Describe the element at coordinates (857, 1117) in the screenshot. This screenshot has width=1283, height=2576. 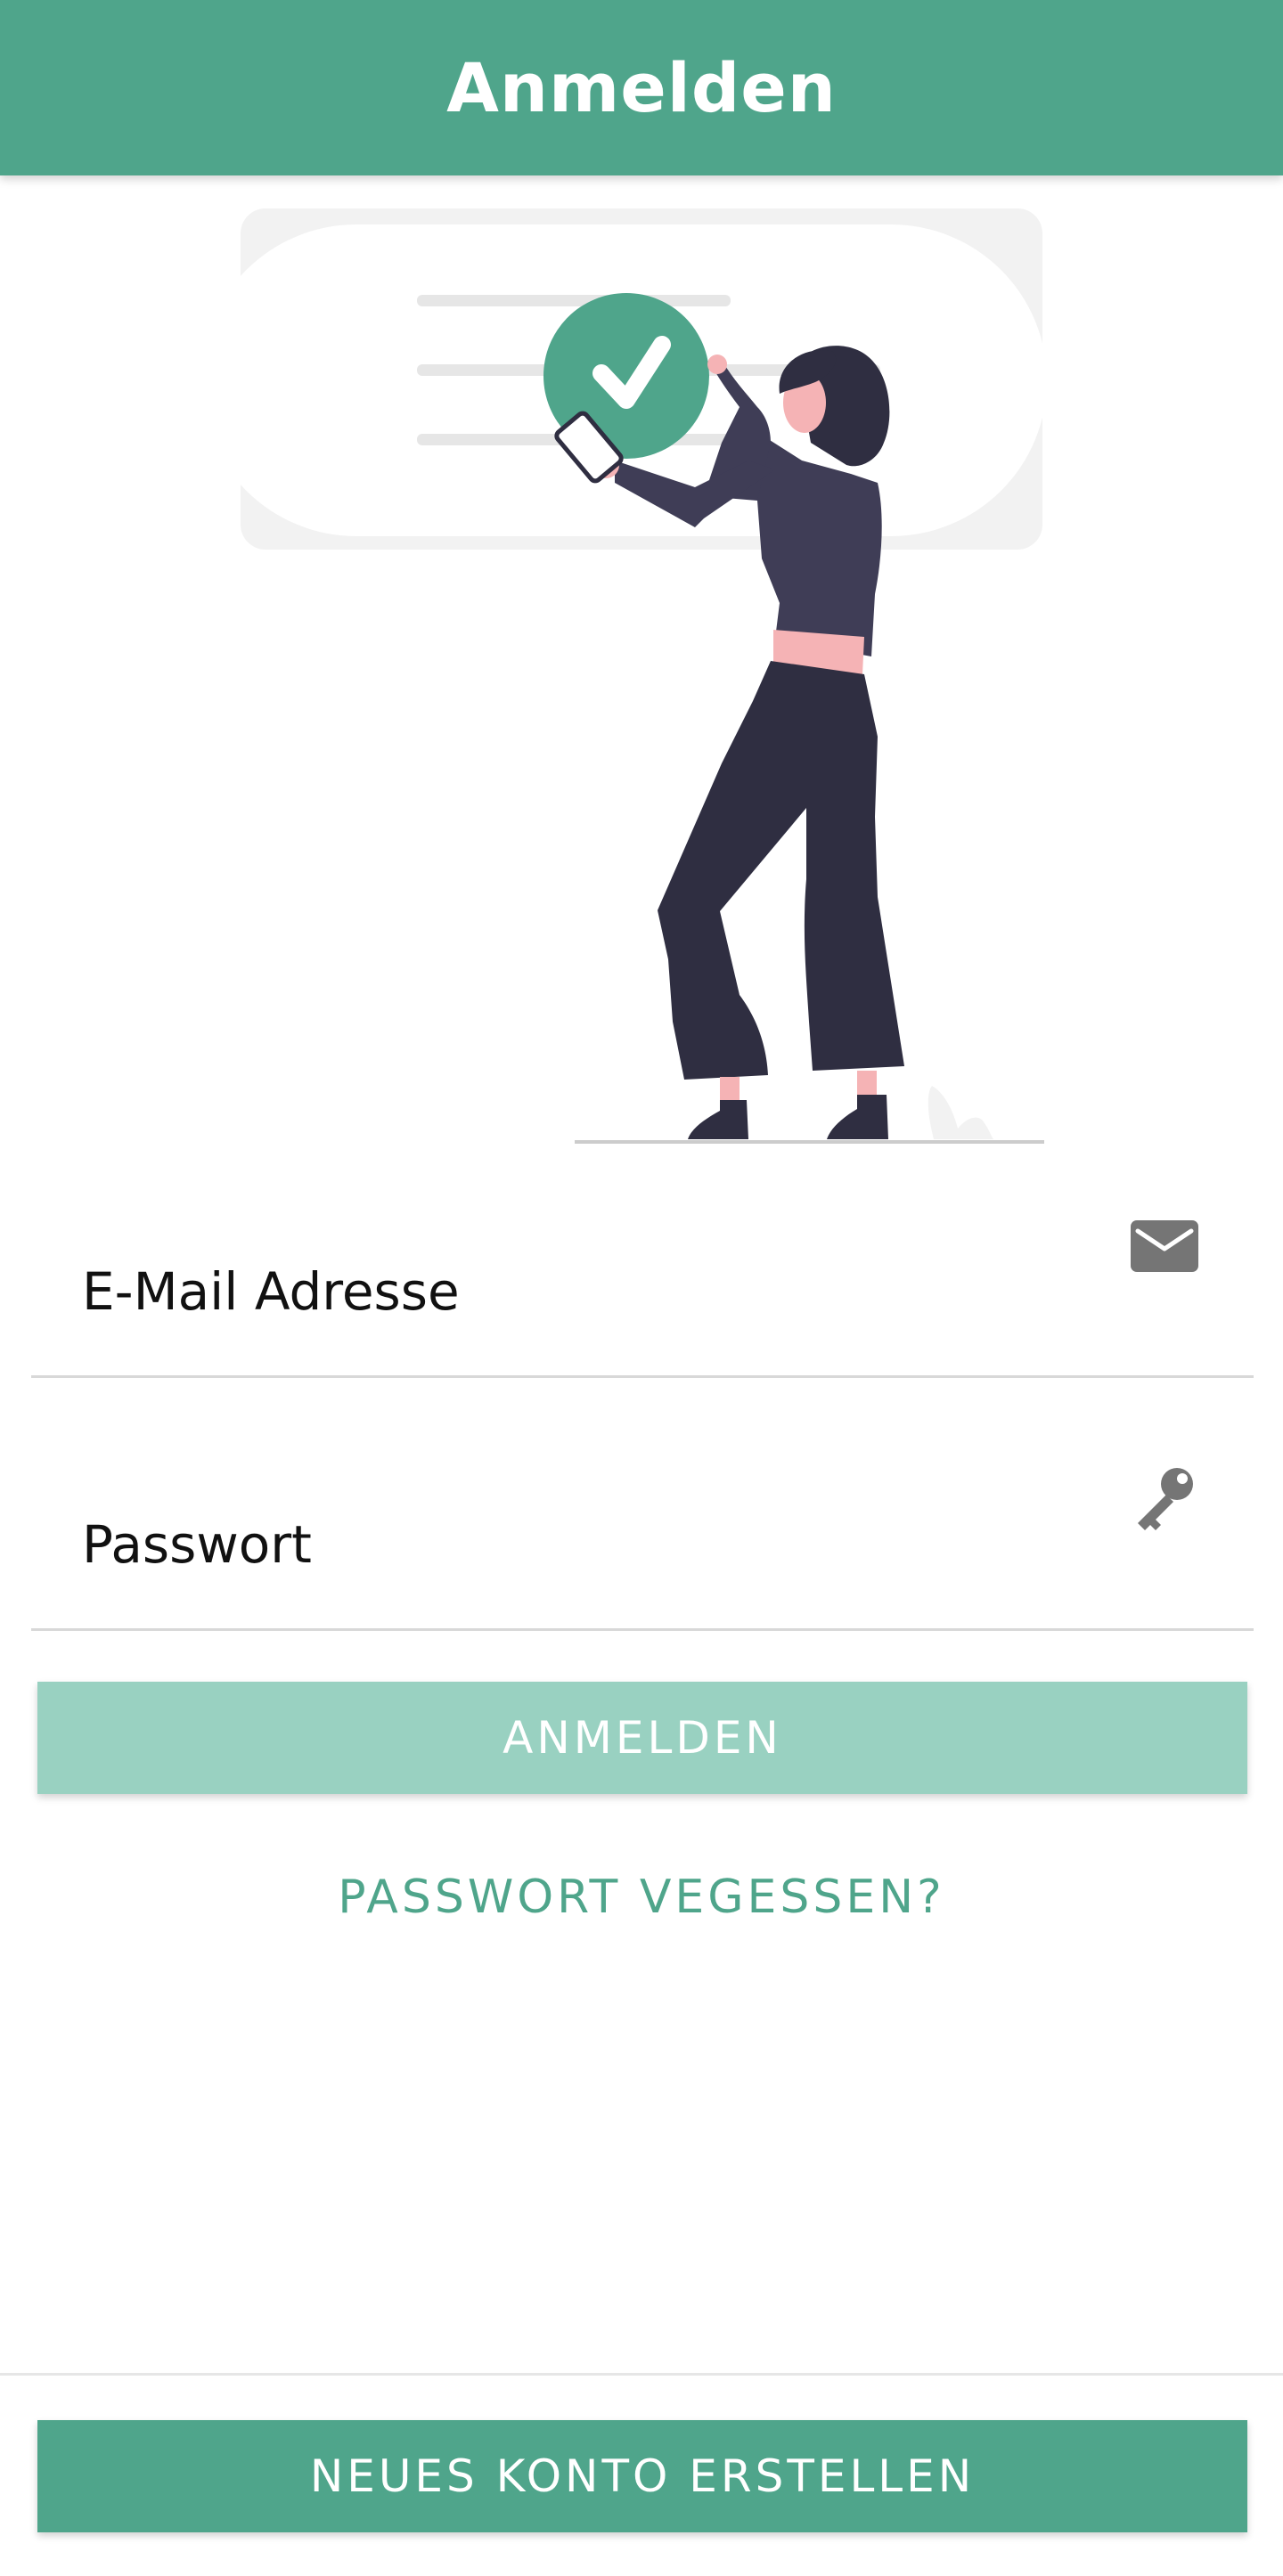
I see `shoe-right` at that location.